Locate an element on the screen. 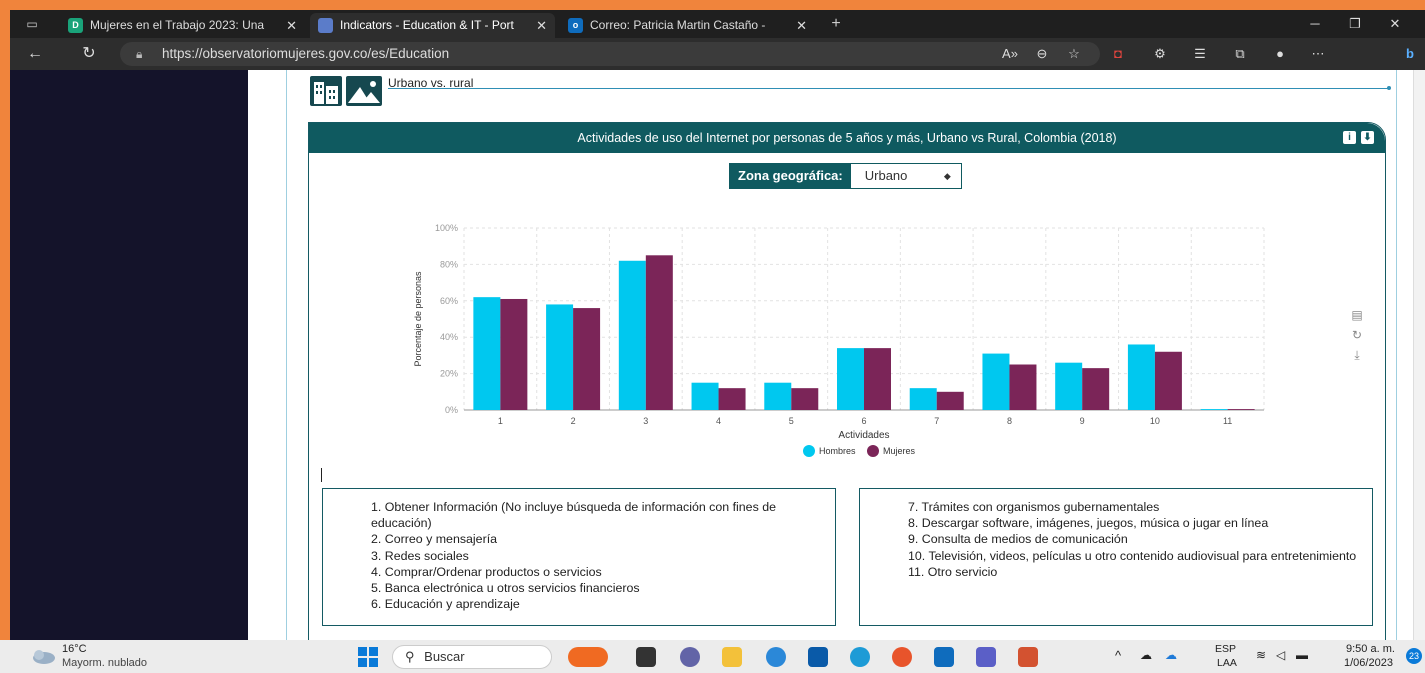 The height and width of the screenshot is (673, 1425). read-aloud-icon: A» is located at coordinates (1010, 54).